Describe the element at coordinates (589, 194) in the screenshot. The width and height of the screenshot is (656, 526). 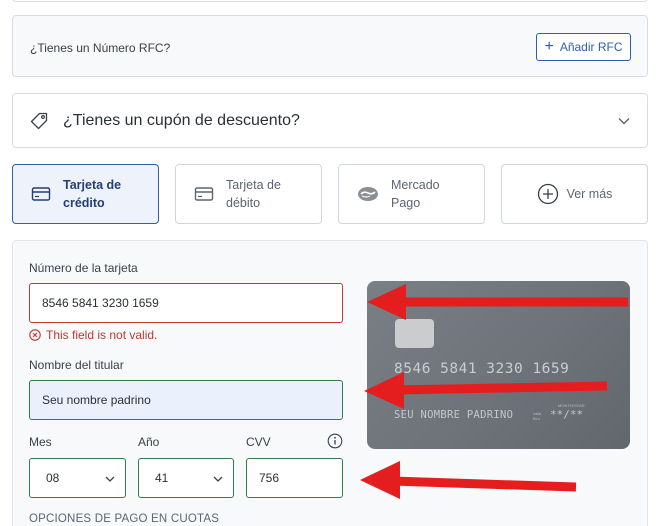
I see `tab-see-more-label: Ver más` at that location.